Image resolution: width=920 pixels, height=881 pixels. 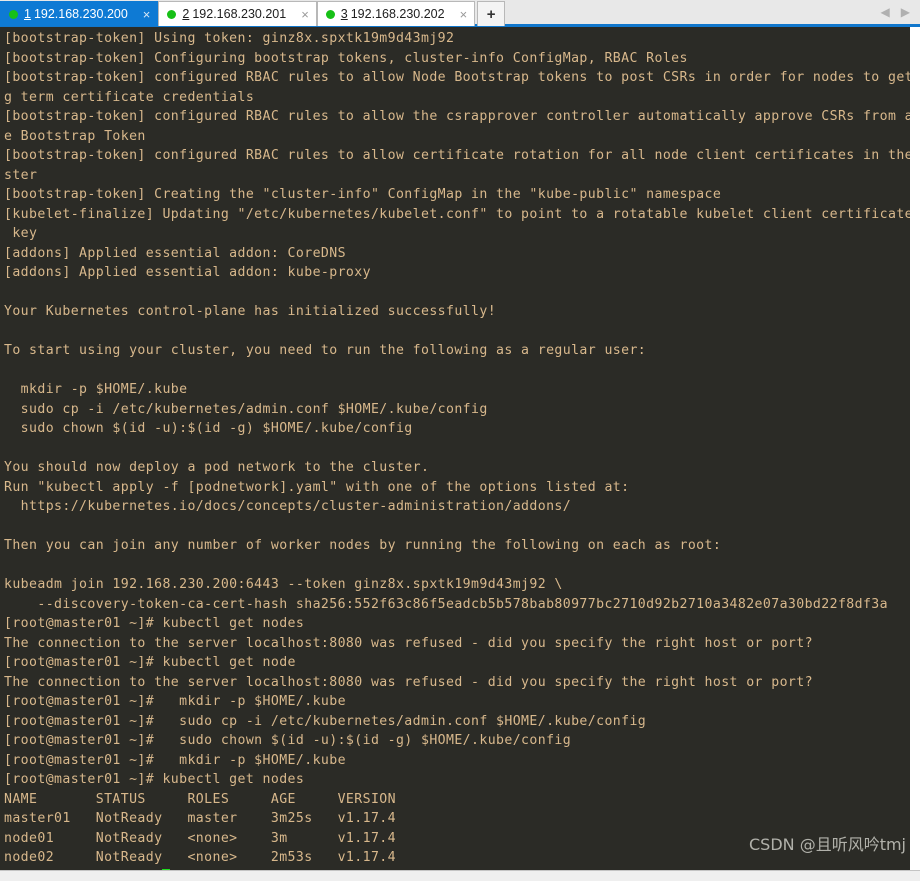 What do you see at coordinates (885, 12) in the screenshot?
I see `chevron-left-icon: ◀` at bounding box center [885, 12].